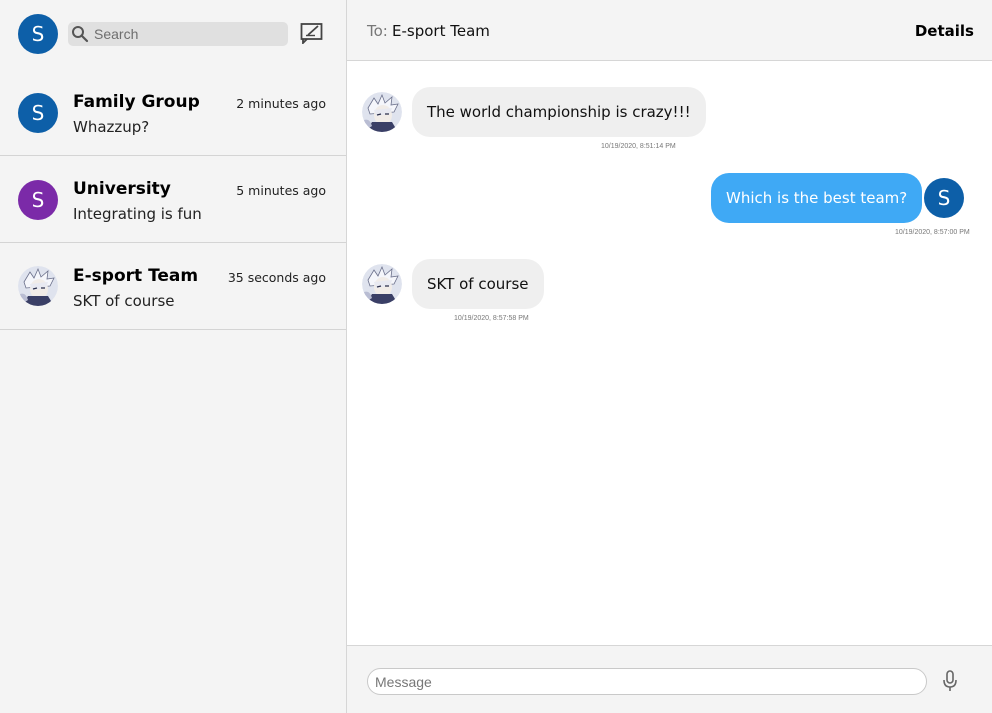 The image size is (992, 713). I want to click on message-bubble-outgoing: Which is the best team?, so click(817, 198).